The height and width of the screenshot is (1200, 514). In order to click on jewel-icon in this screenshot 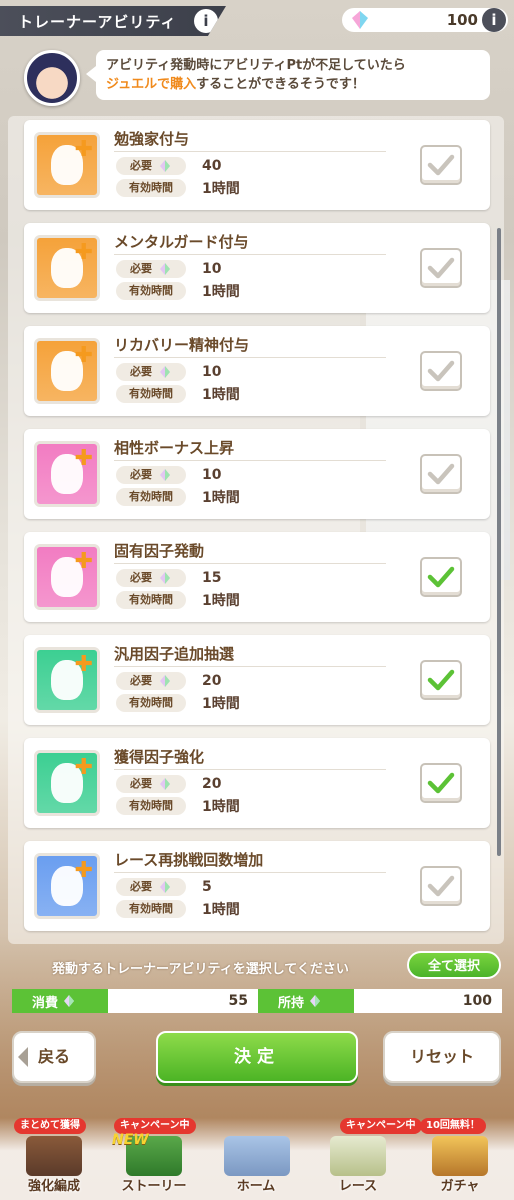, I will do `click(360, 20)`.